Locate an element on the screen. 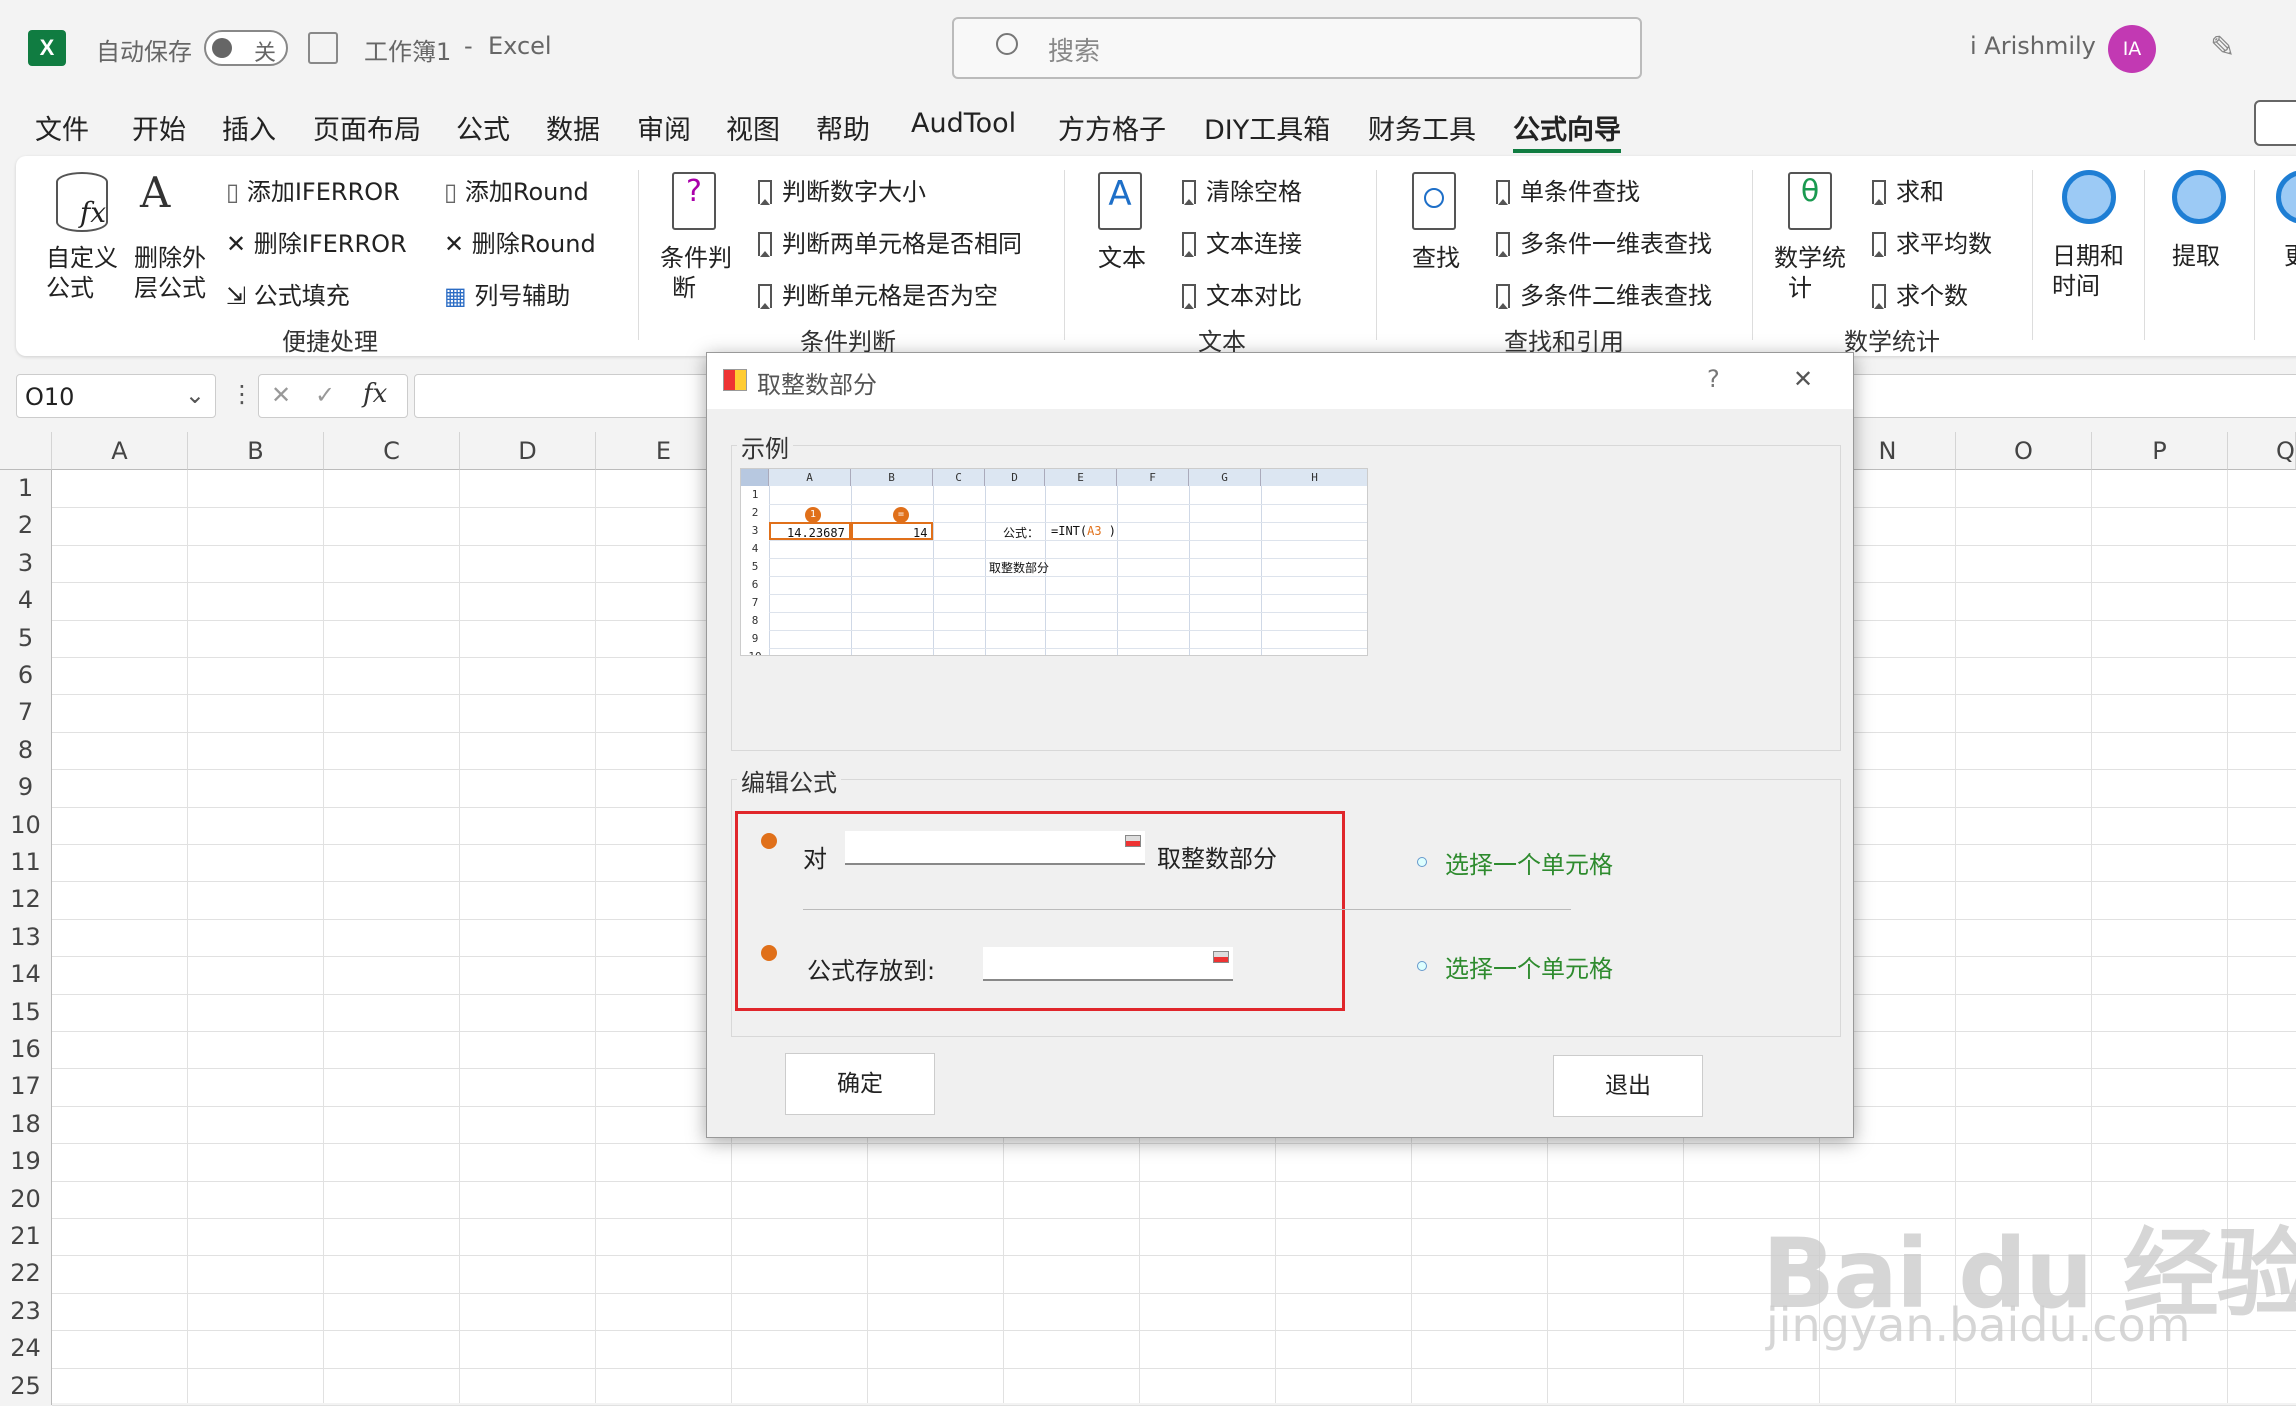  clear-spaces-button: 清除空格 is located at coordinates (1242, 189).